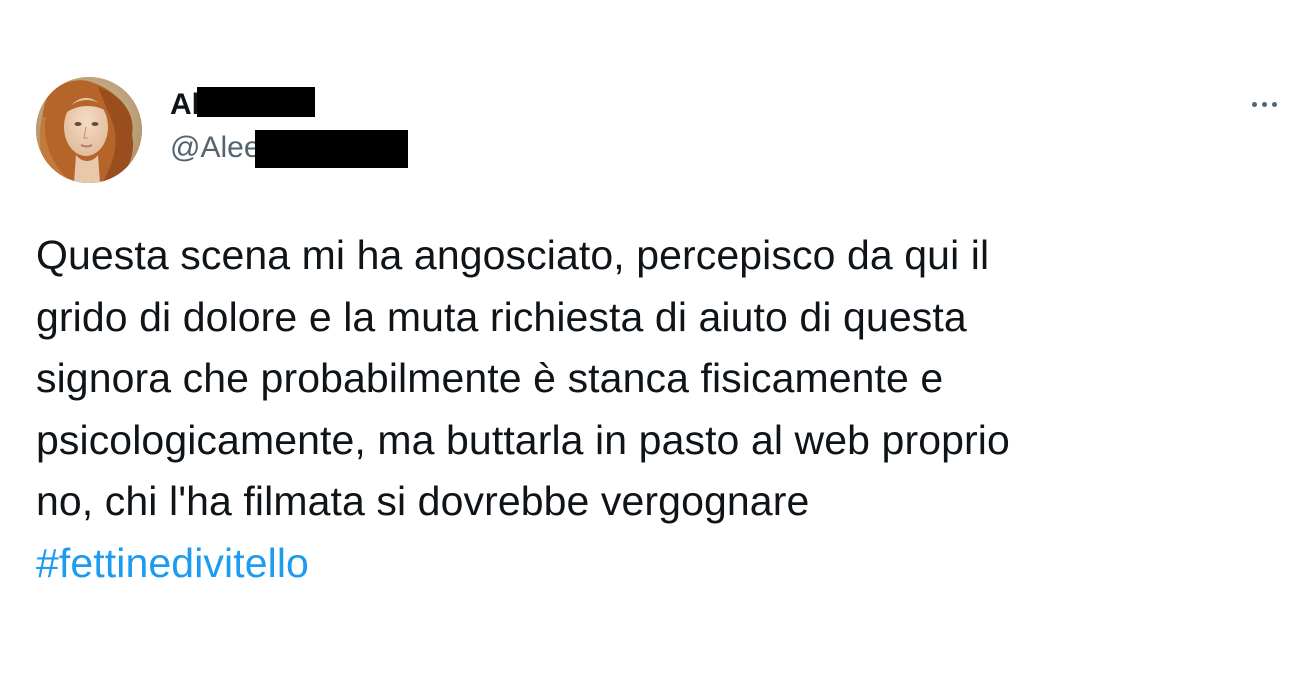  I want to click on avatar-image, so click(89, 130).